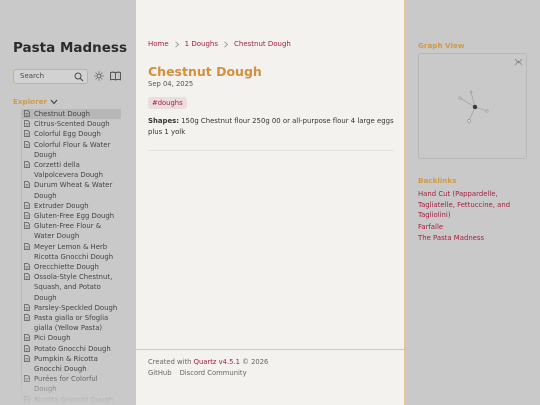 The image size is (540, 405). Describe the element at coordinates (205, 71) in the screenshot. I see `page-title: Chestnut Dough` at that location.